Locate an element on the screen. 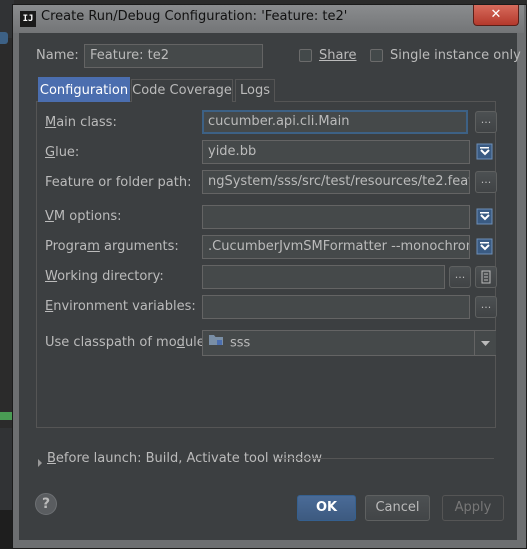 The height and width of the screenshot is (549, 527). classpath-module-label: Use classpath of module: is located at coordinates (127, 342).